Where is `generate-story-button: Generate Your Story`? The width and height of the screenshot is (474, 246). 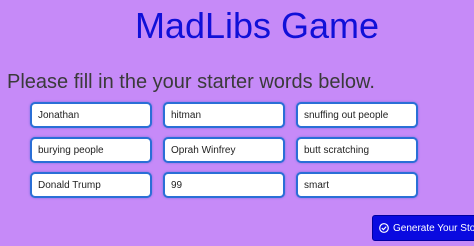
generate-story-button: Generate Your Story is located at coordinates (423, 228).